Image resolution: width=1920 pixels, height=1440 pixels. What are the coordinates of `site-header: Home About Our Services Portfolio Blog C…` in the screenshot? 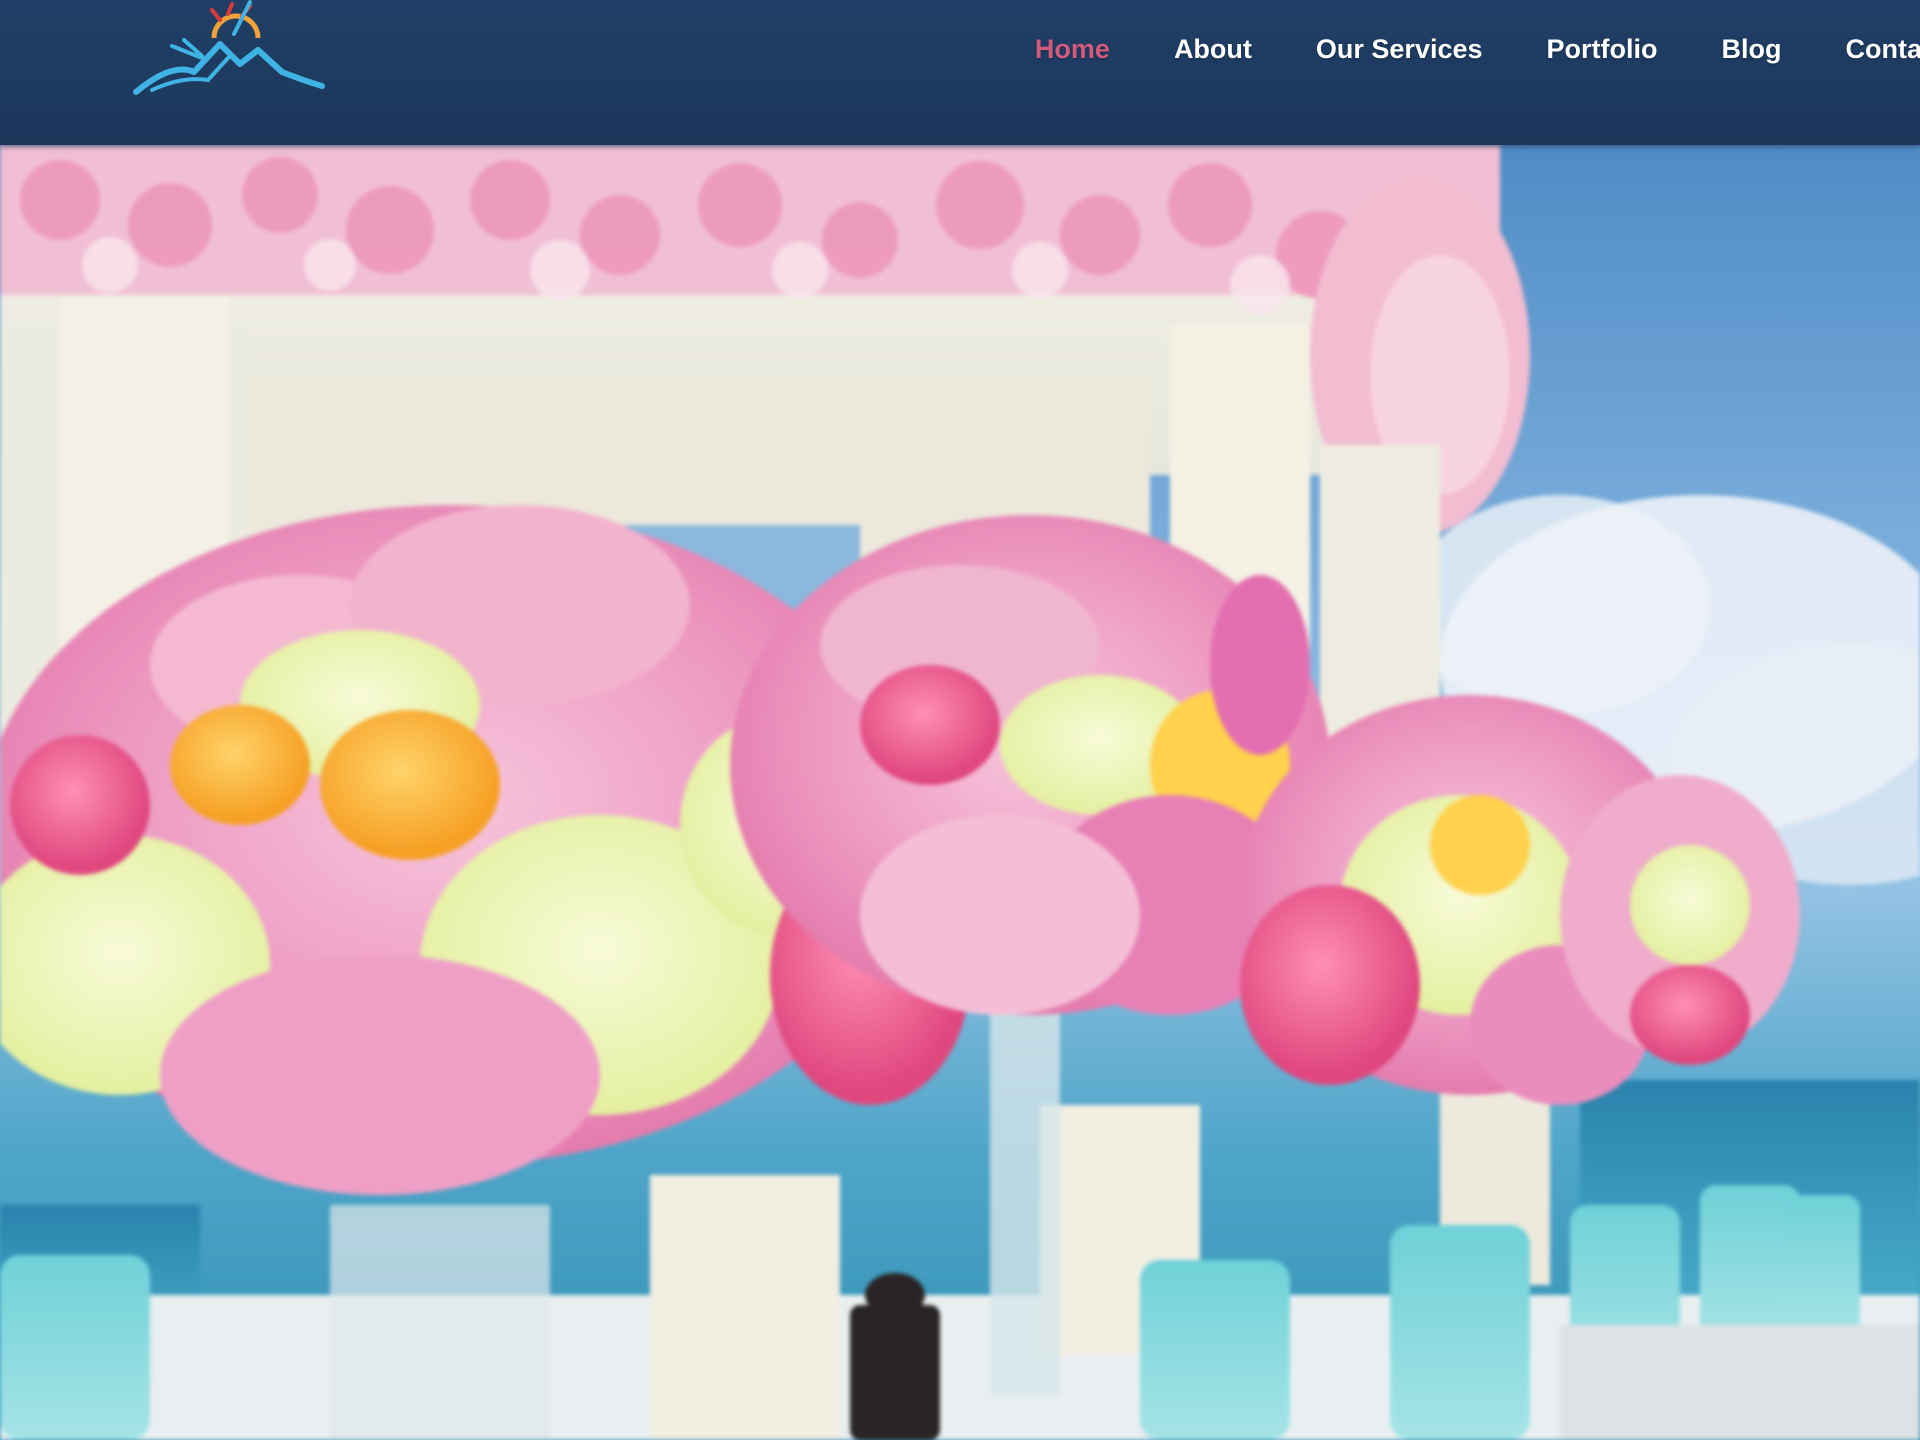 It's located at (960, 72).